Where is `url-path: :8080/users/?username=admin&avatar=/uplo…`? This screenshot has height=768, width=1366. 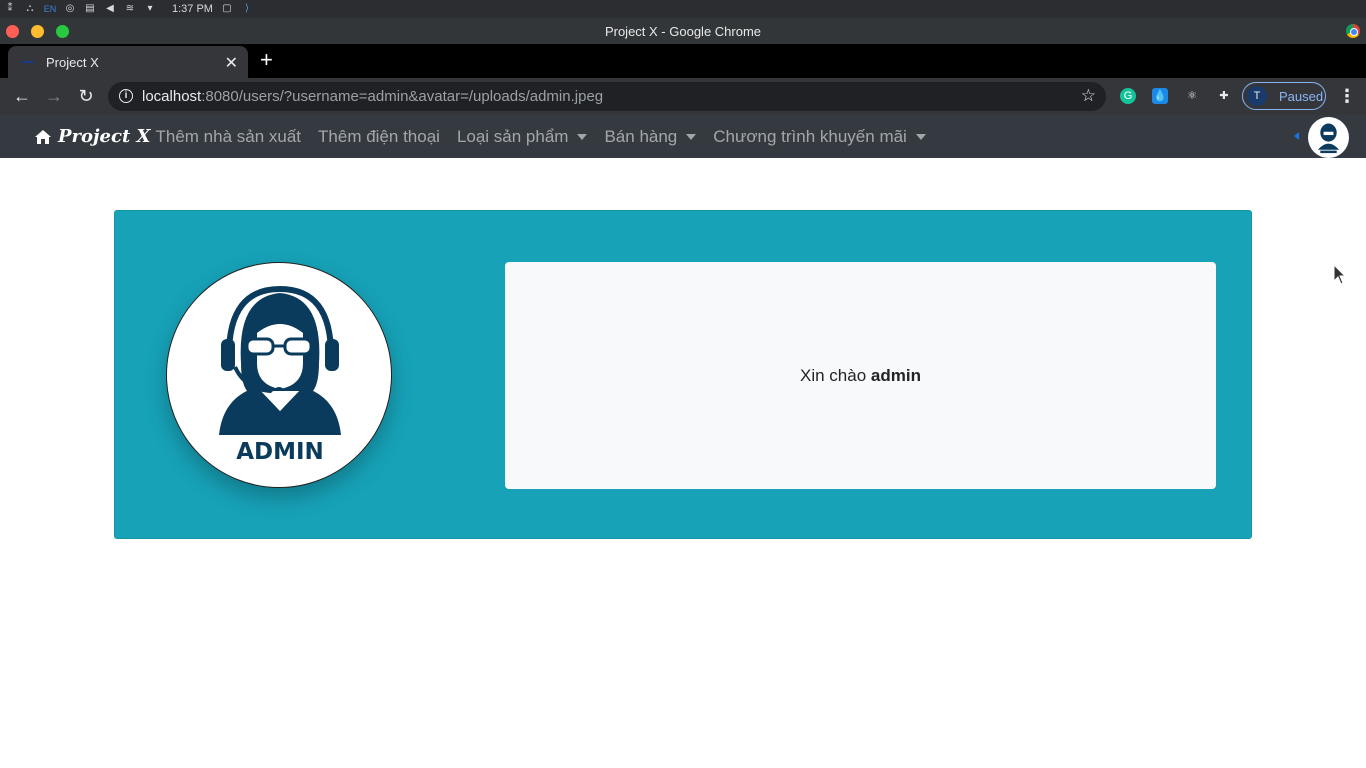 url-path: :8080/users/?username=admin&avatar=/uplo… is located at coordinates (402, 96).